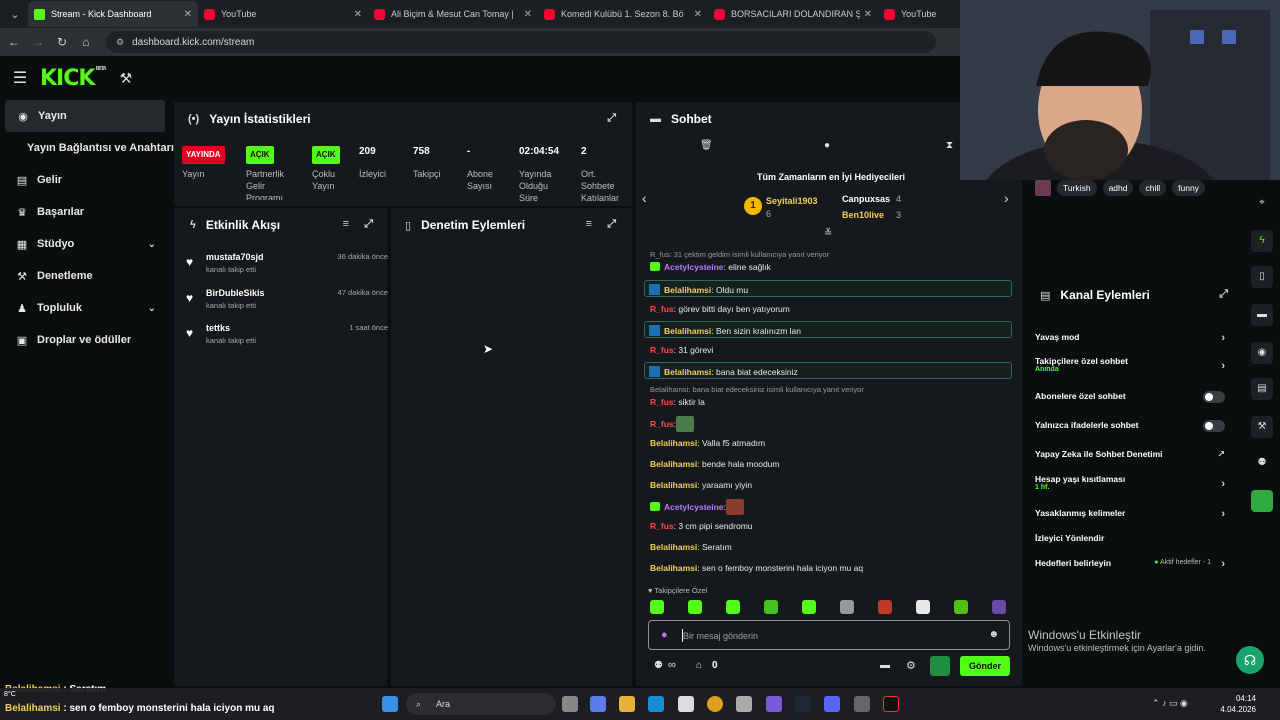 The height and width of the screenshot is (720, 1280). I want to click on chat-message: Belalihamsi: Ben sizin kralınızm lan, so click(828, 329).